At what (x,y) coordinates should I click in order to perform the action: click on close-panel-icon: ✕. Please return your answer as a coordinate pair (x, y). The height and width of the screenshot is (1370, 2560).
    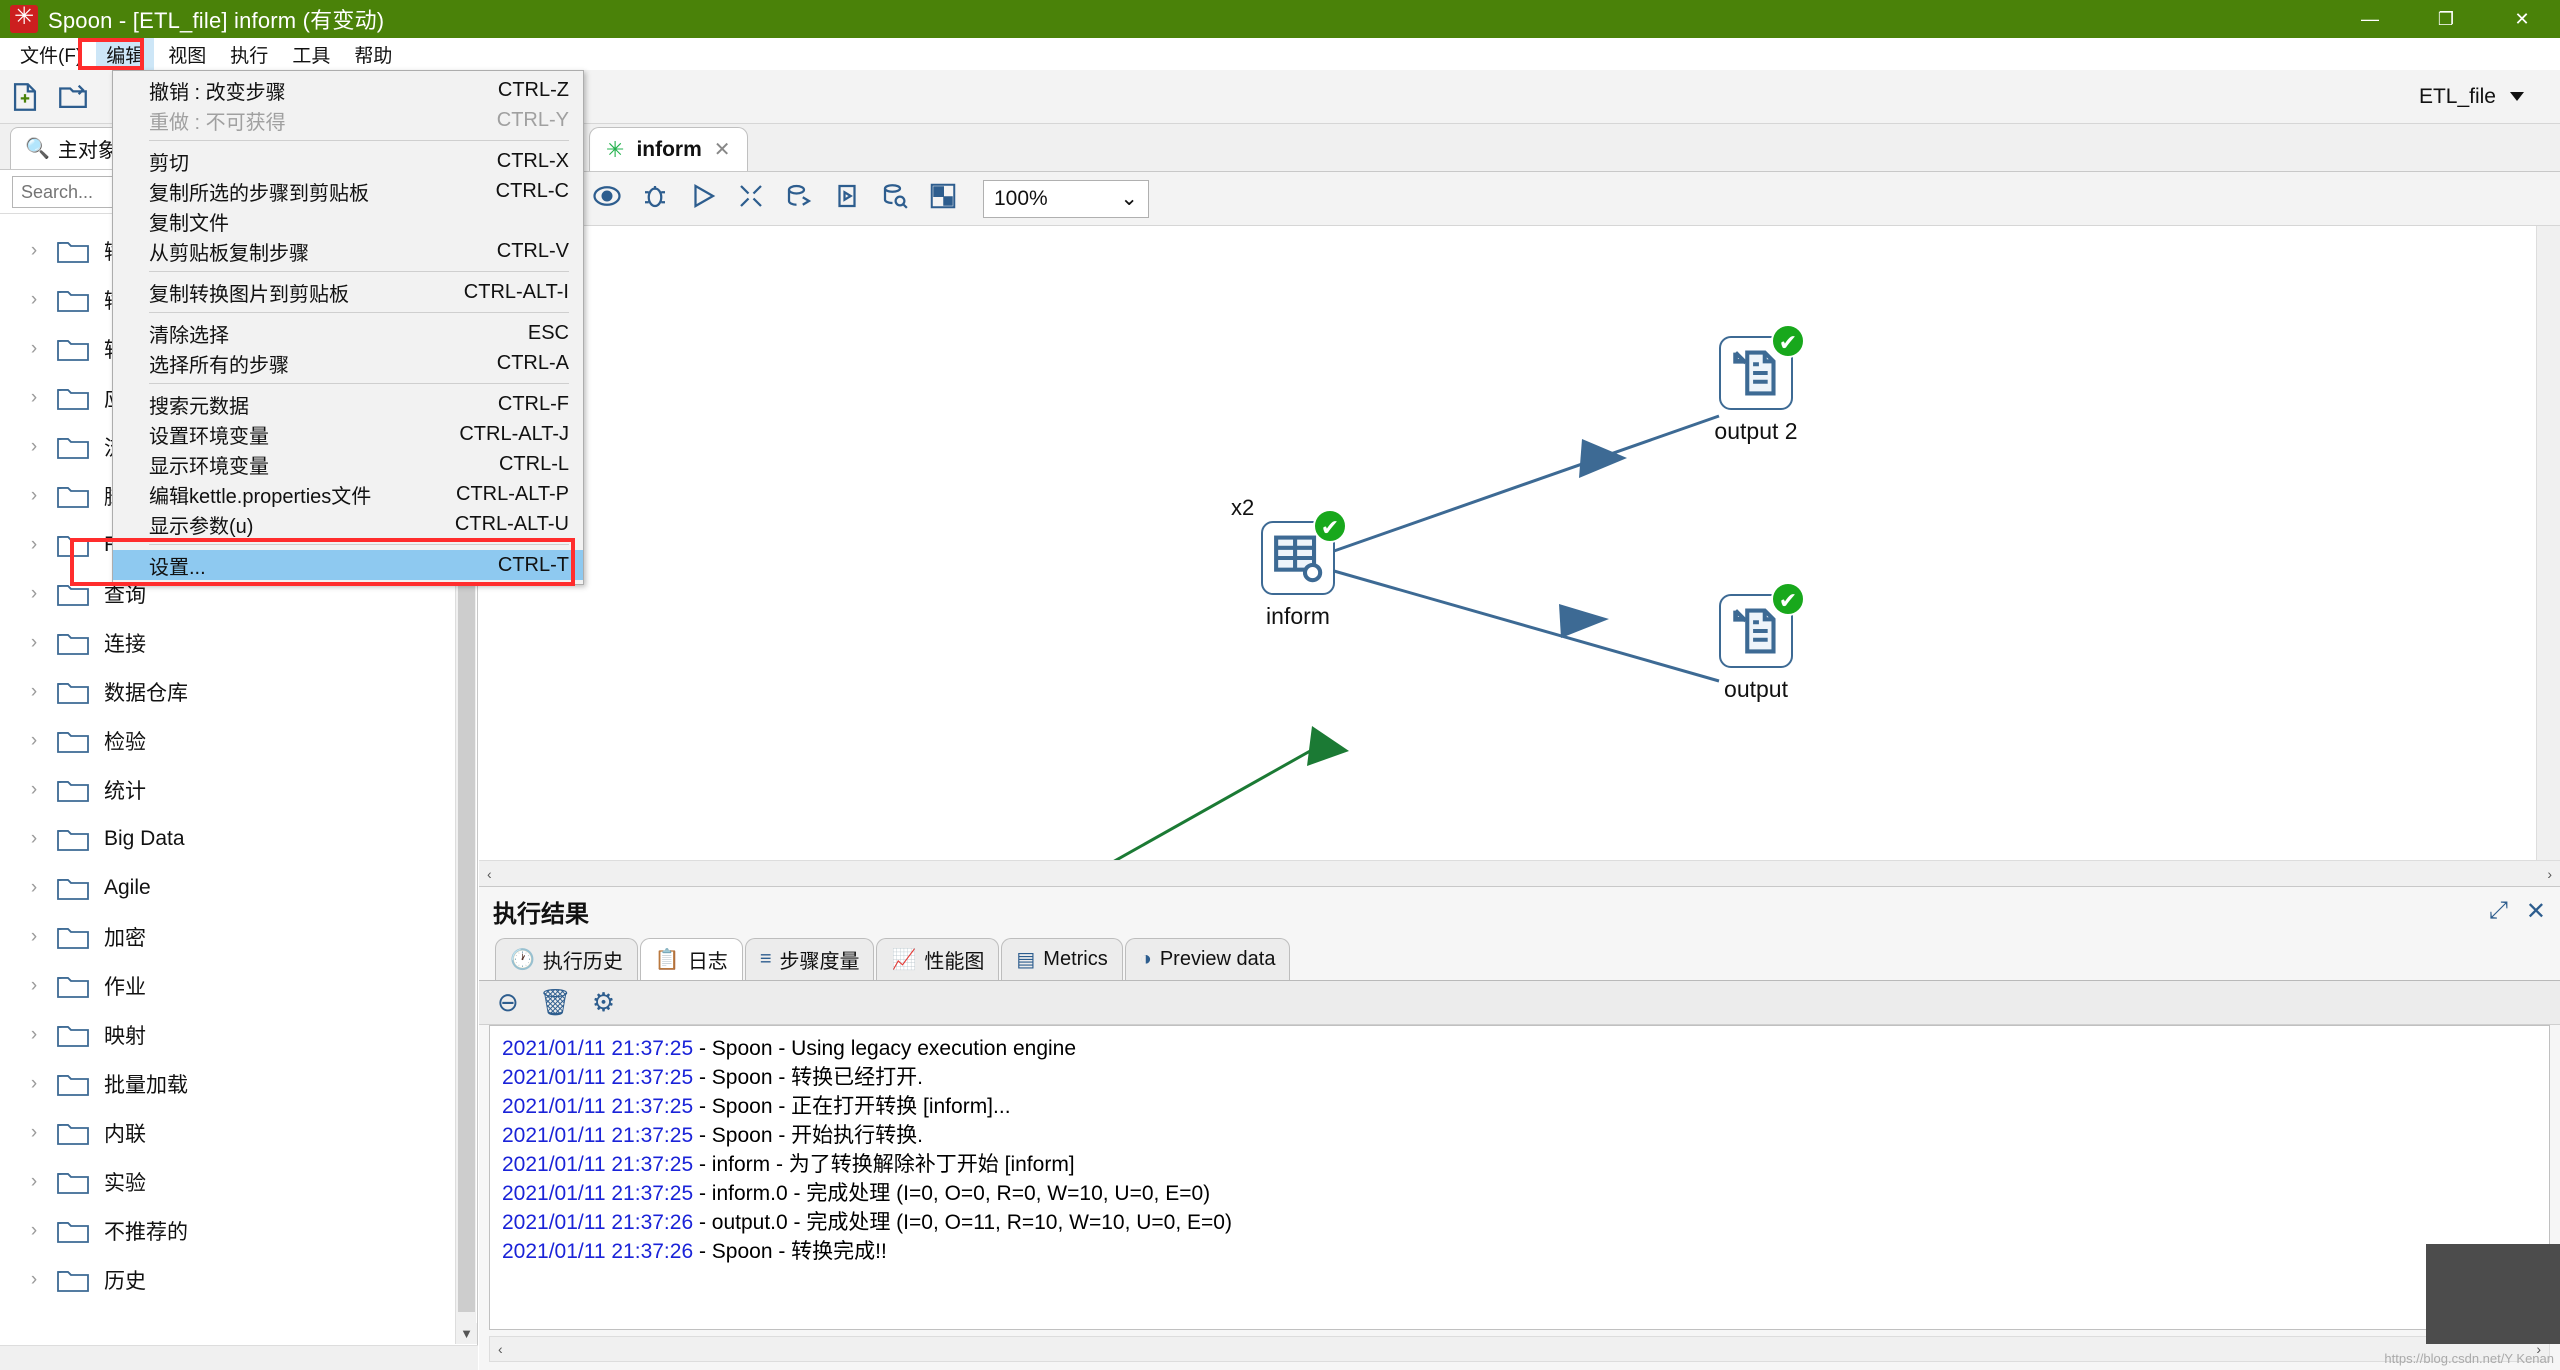
    Looking at the image, I should click on (2536, 911).